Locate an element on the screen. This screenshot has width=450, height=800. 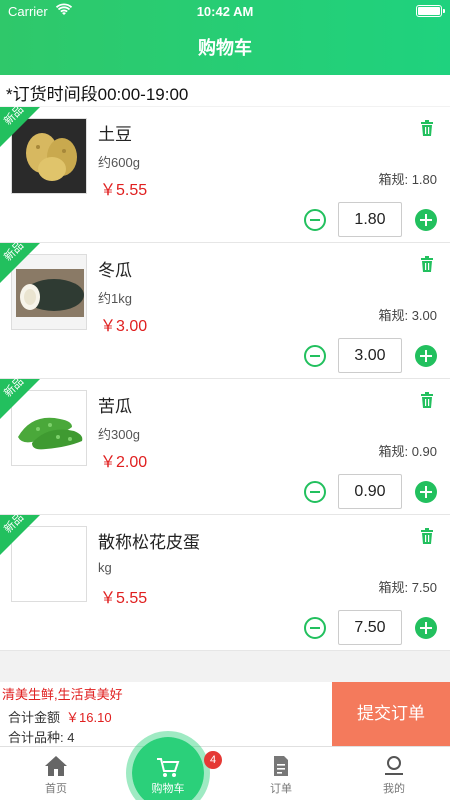
page-title: 购物车 is located at coordinates (225, 48).